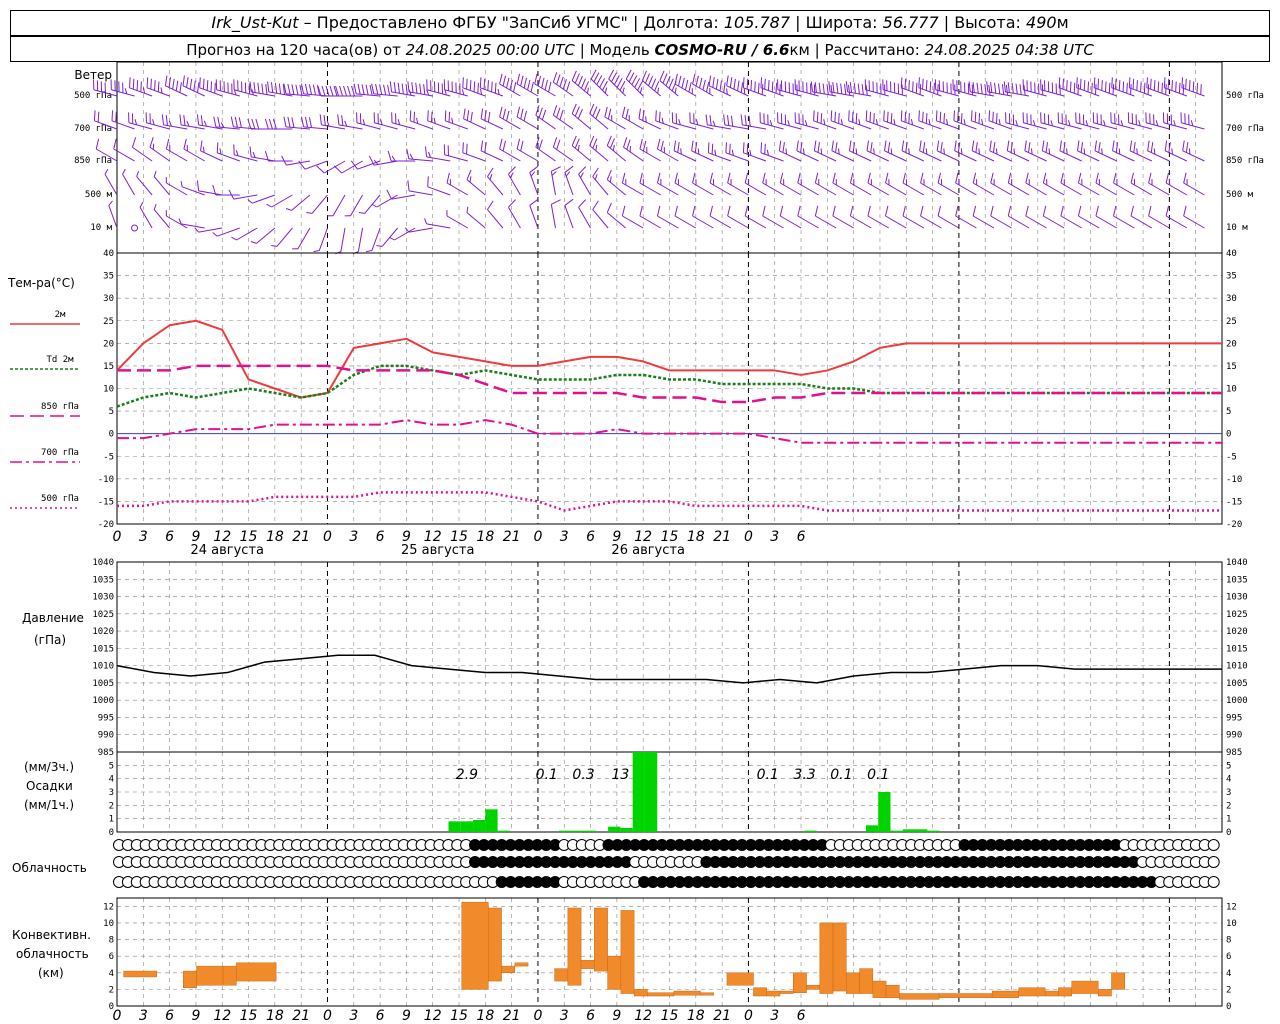 This screenshot has width=1280, height=1024. Describe the element at coordinates (106, 753) in the screenshot. I see `y-tick-label: 985` at that location.